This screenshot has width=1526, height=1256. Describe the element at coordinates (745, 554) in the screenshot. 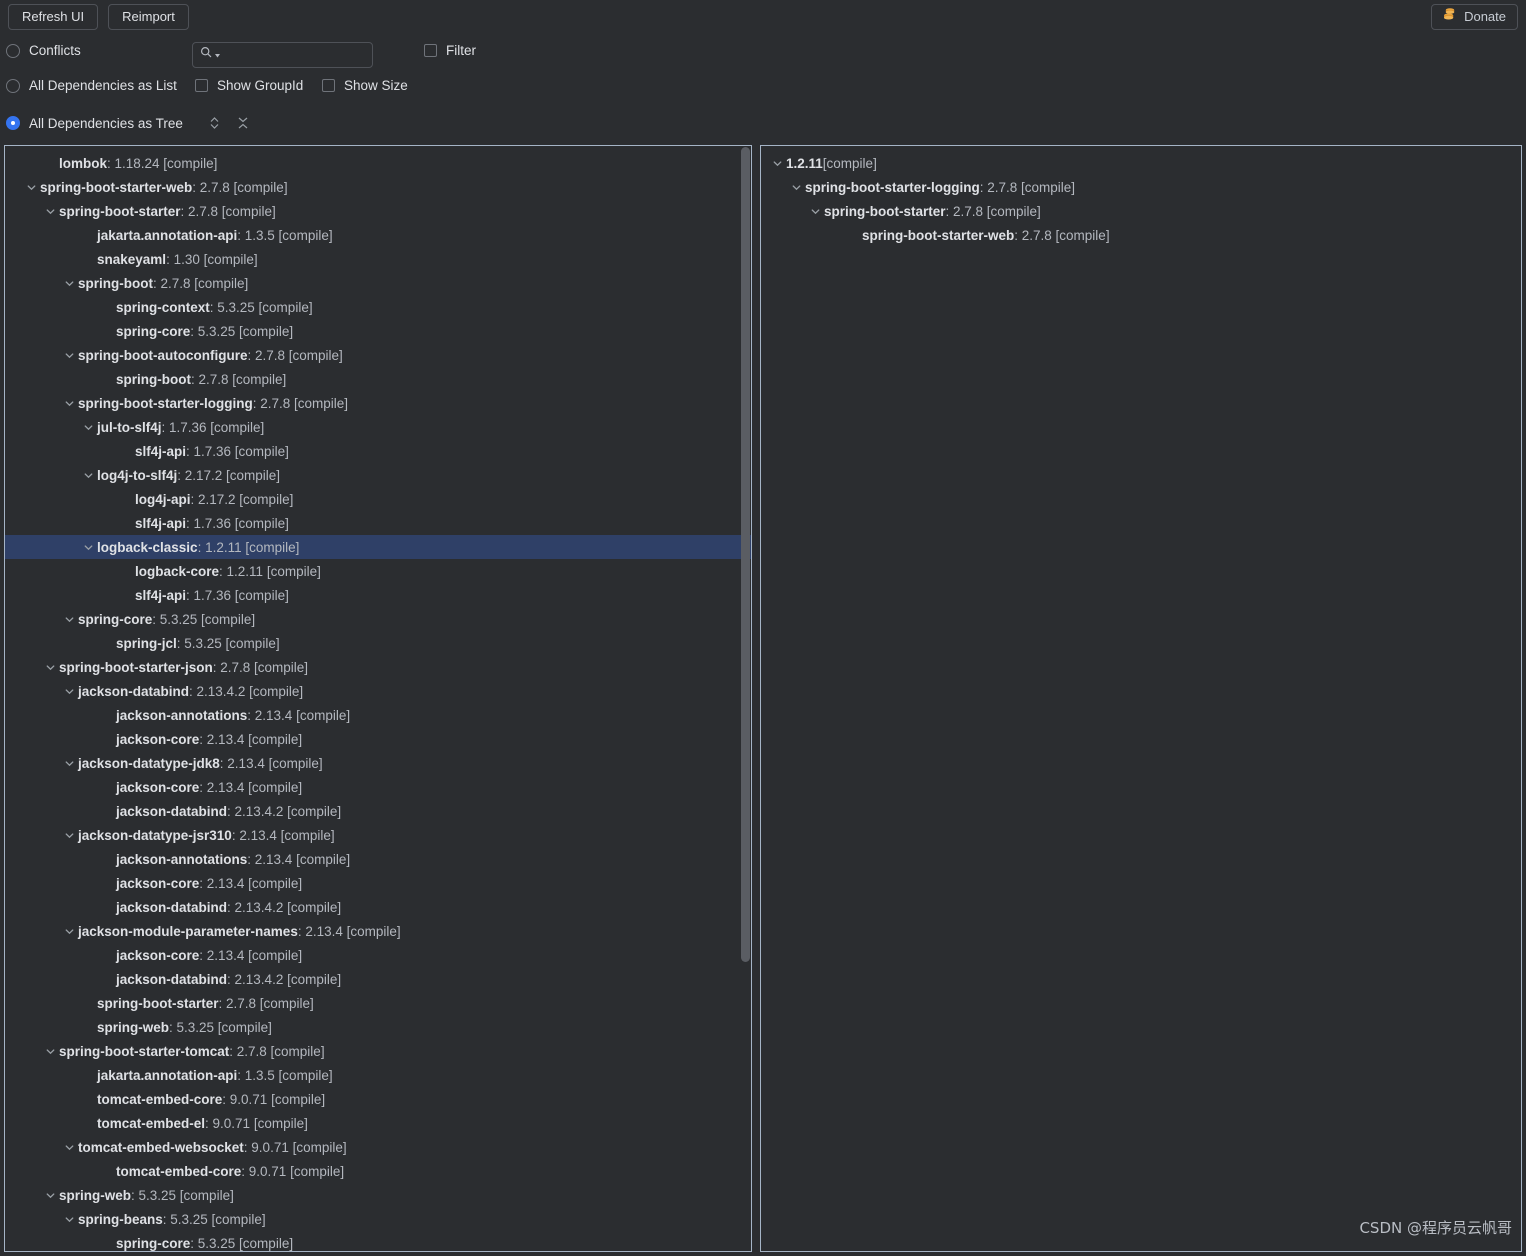

I see `left-tree-scrollbar-thumb` at that location.